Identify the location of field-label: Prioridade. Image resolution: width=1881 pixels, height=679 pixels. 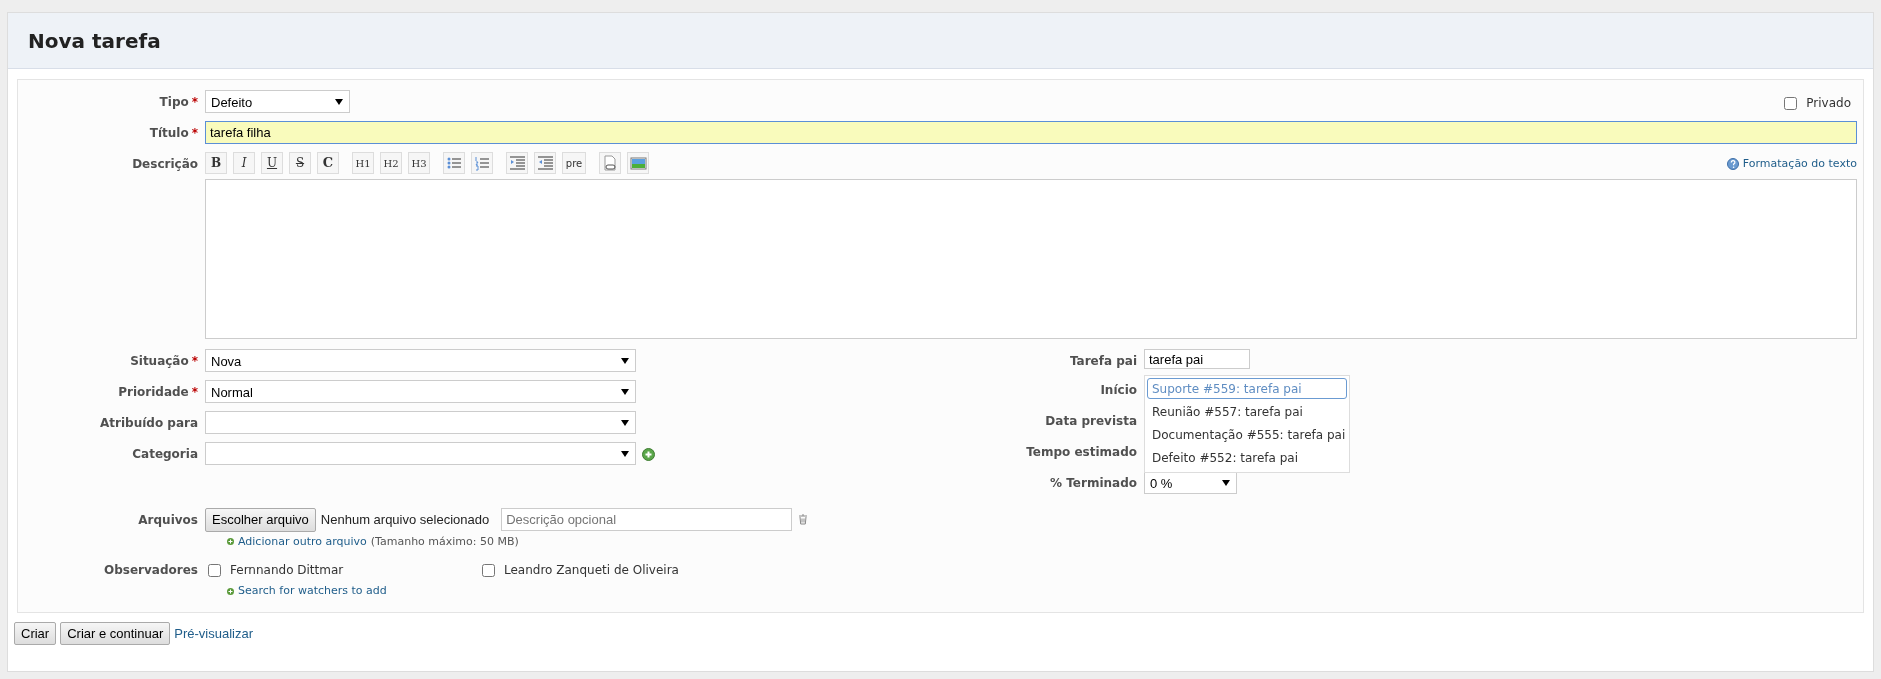
(153, 392).